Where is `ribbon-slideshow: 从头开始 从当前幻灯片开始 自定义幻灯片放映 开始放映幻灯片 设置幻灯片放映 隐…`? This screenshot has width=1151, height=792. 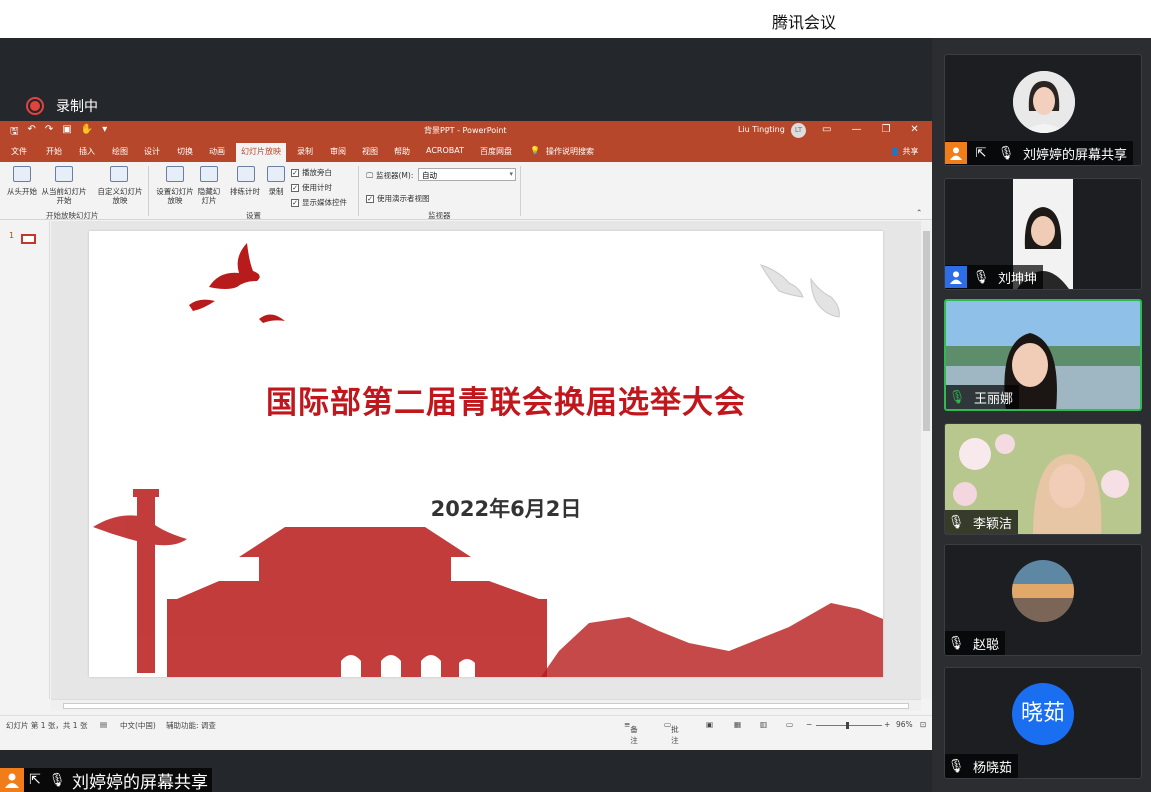 ribbon-slideshow: 从头开始 从当前幻灯片开始 自定义幻灯片放映 开始放映幻灯片 设置幻灯片放映 隐… is located at coordinates (466, 191).